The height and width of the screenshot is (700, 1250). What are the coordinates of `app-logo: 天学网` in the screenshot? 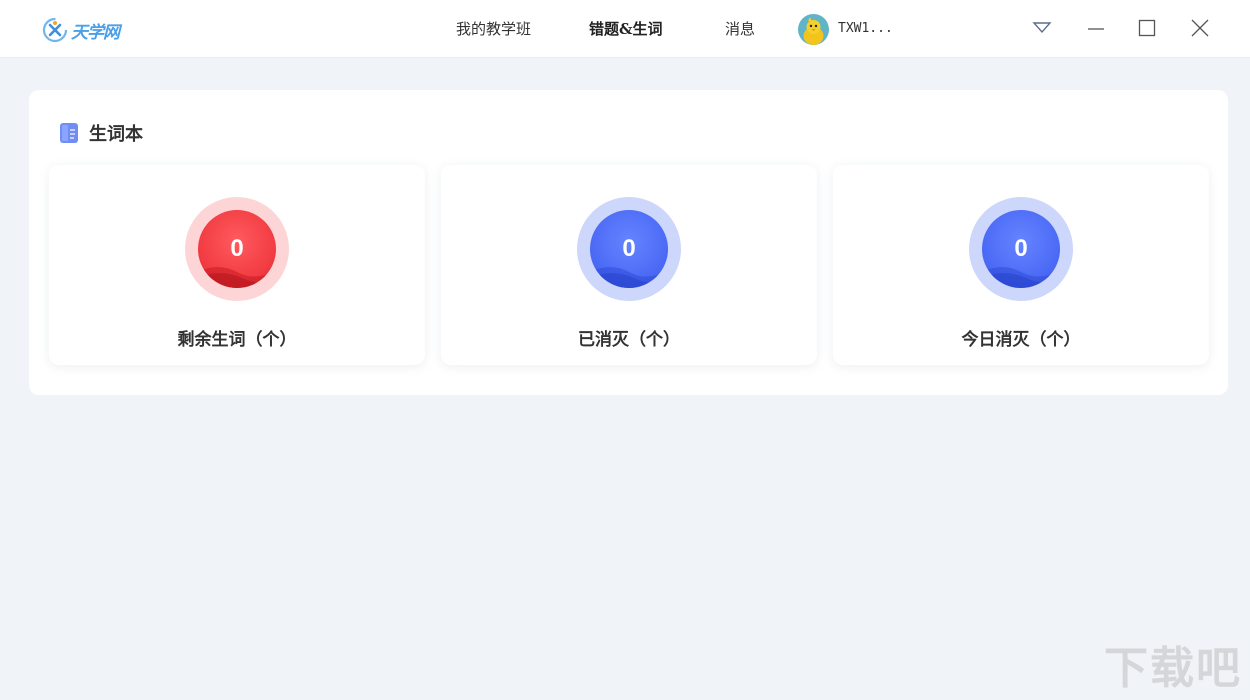 It's located at (81, 30).